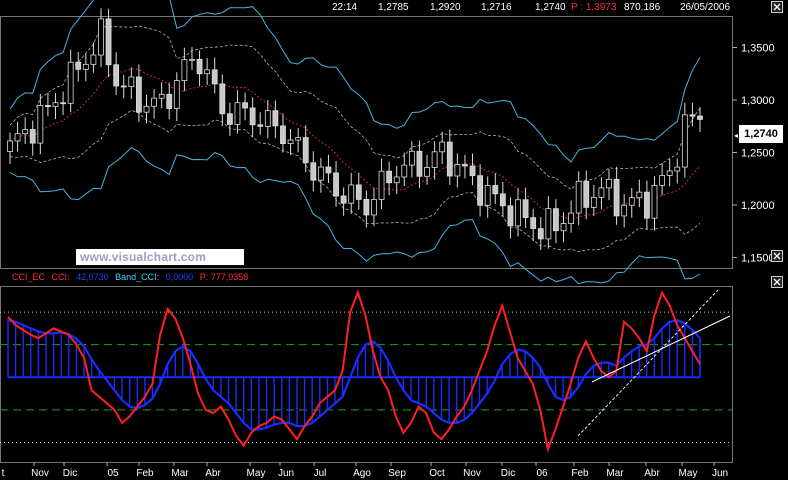  Describe the element at coordinates (758, 206) in the screenshot. I see `price-axis-label: 1,2000` at that location.